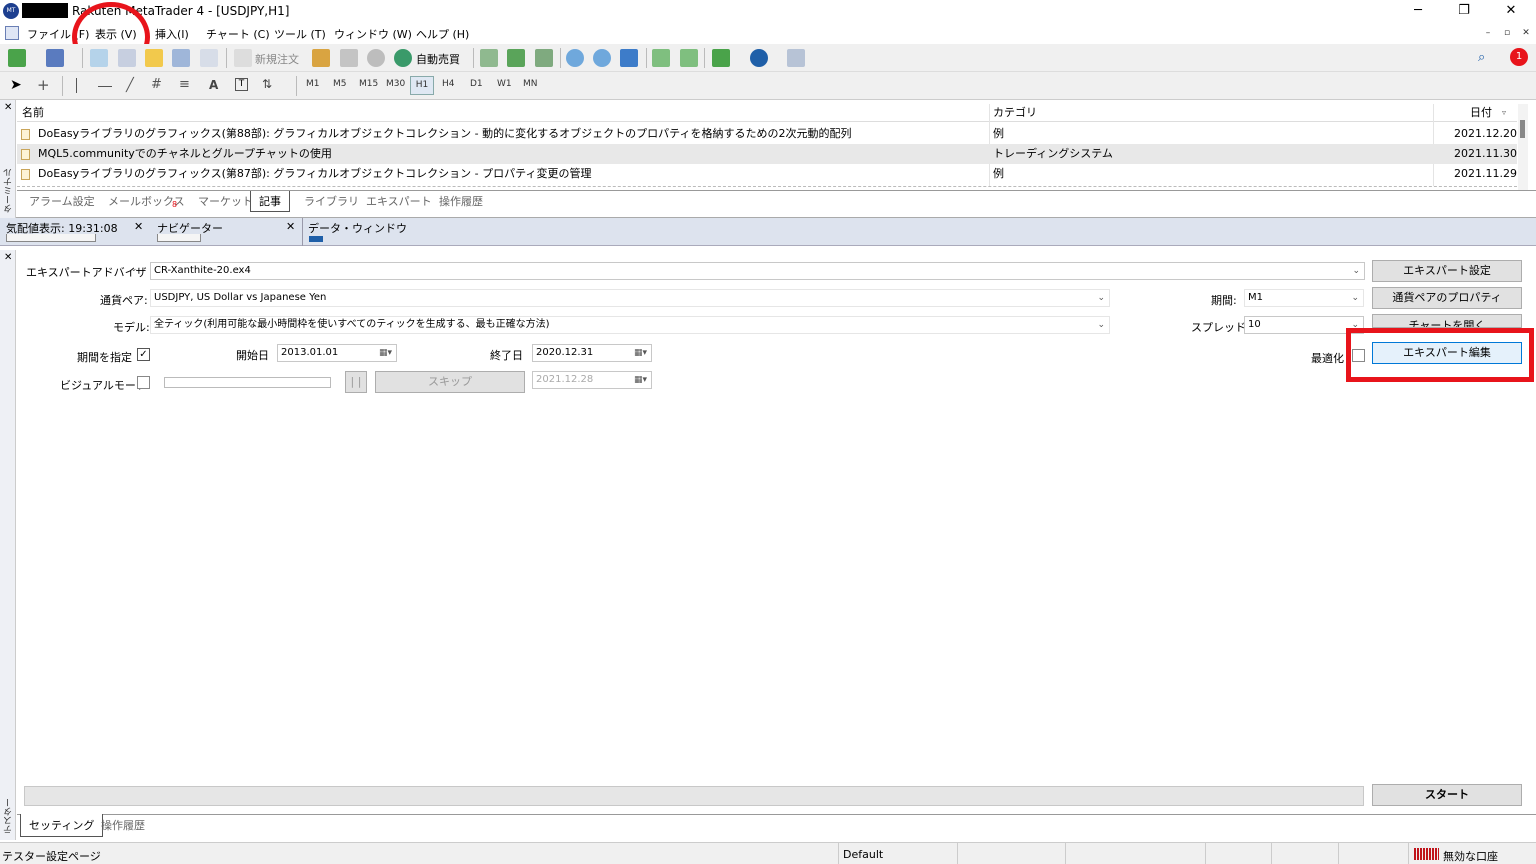 The width and height of the screenshot is (1536, 864). Describe the element at coordinates (544, 58) in the screenshot. I see `line-chart-icon` at that location.